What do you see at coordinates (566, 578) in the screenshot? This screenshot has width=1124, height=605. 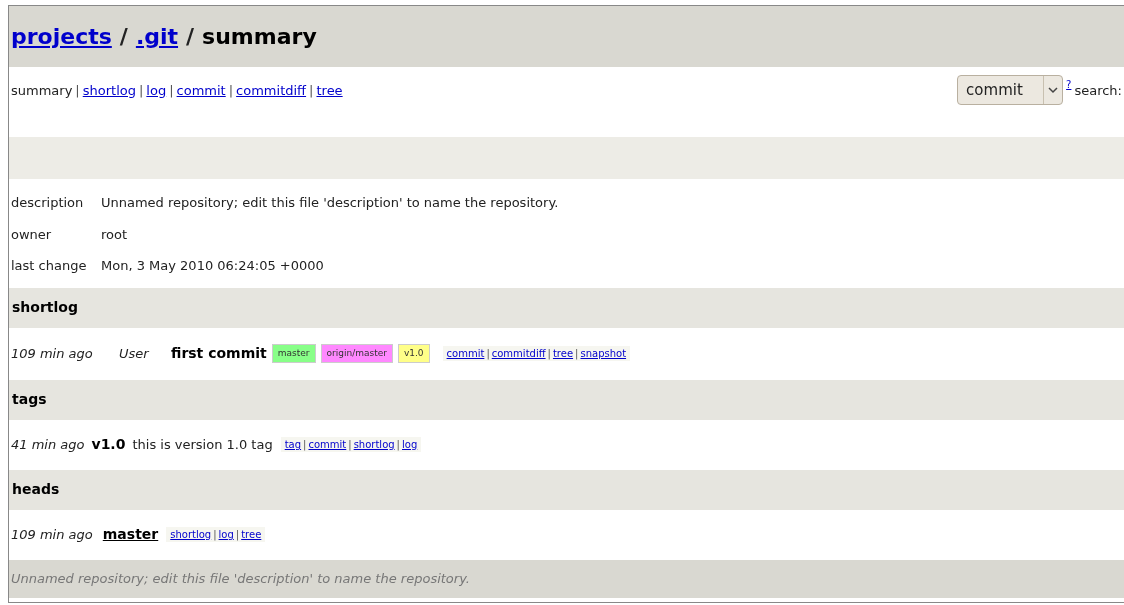 I see `page-footer: Unnamed repository; edit this file 'description' to name the repository.` at bounding box center [566, 578].